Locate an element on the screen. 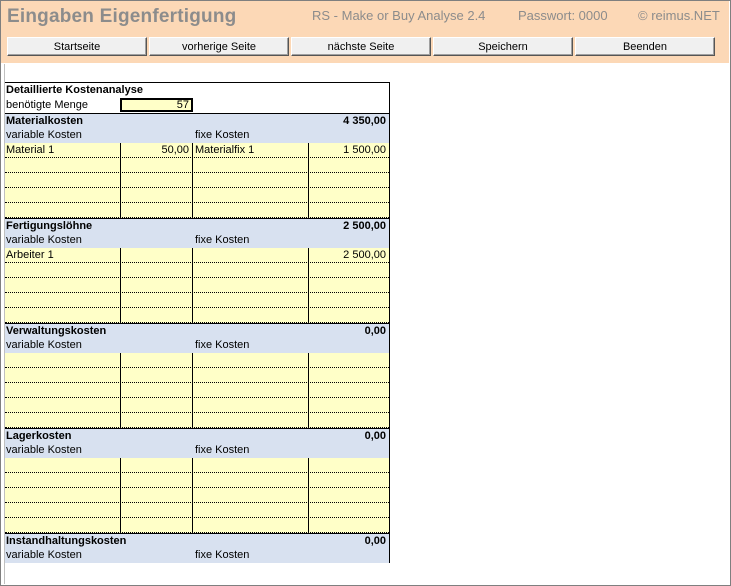 The width and height of the screenshot is (731, 586). fix-value-cell: 2 500,00 is located at coordinates (349, 255).